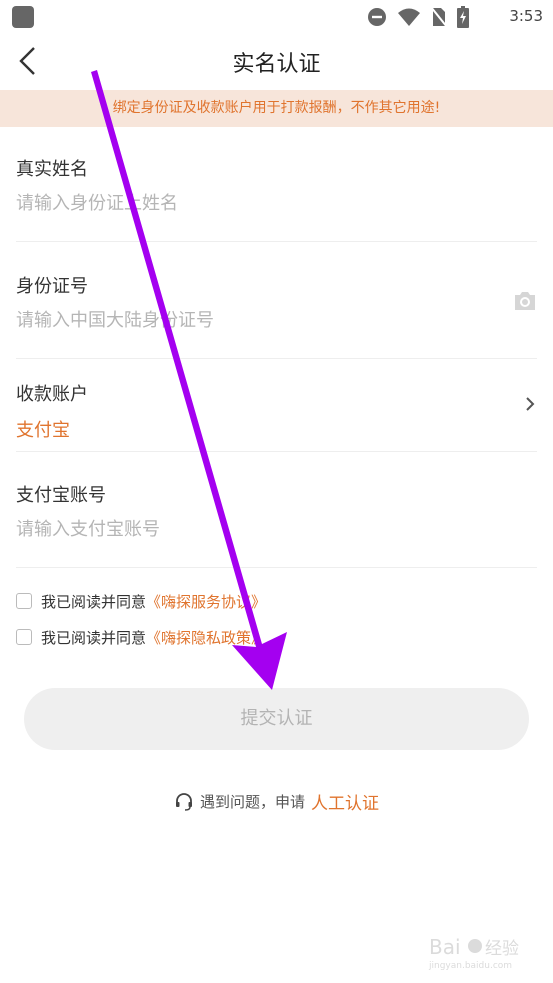 This screenshot has width=553, height=983. Describe the element at coordinates (377, 17) in the screenshot. I see `do-not-disturb-icon` at that location.